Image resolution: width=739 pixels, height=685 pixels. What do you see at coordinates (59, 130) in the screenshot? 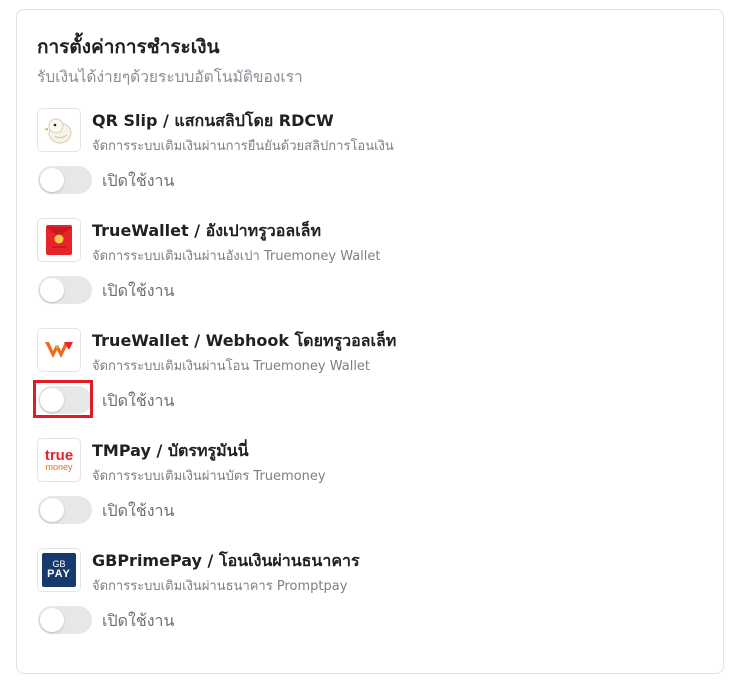
I see `duck-icon` at bounding box center [59, 130].